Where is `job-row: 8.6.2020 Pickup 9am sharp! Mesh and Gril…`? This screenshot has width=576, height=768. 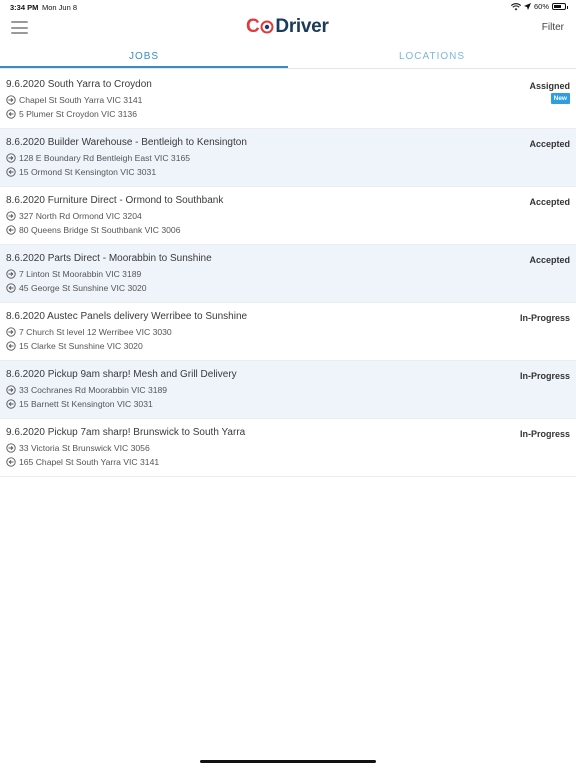 job-row: 8.6.2020 Pickup 9am sharp! Mesh and Gril… is located at coordinates (288, 390).